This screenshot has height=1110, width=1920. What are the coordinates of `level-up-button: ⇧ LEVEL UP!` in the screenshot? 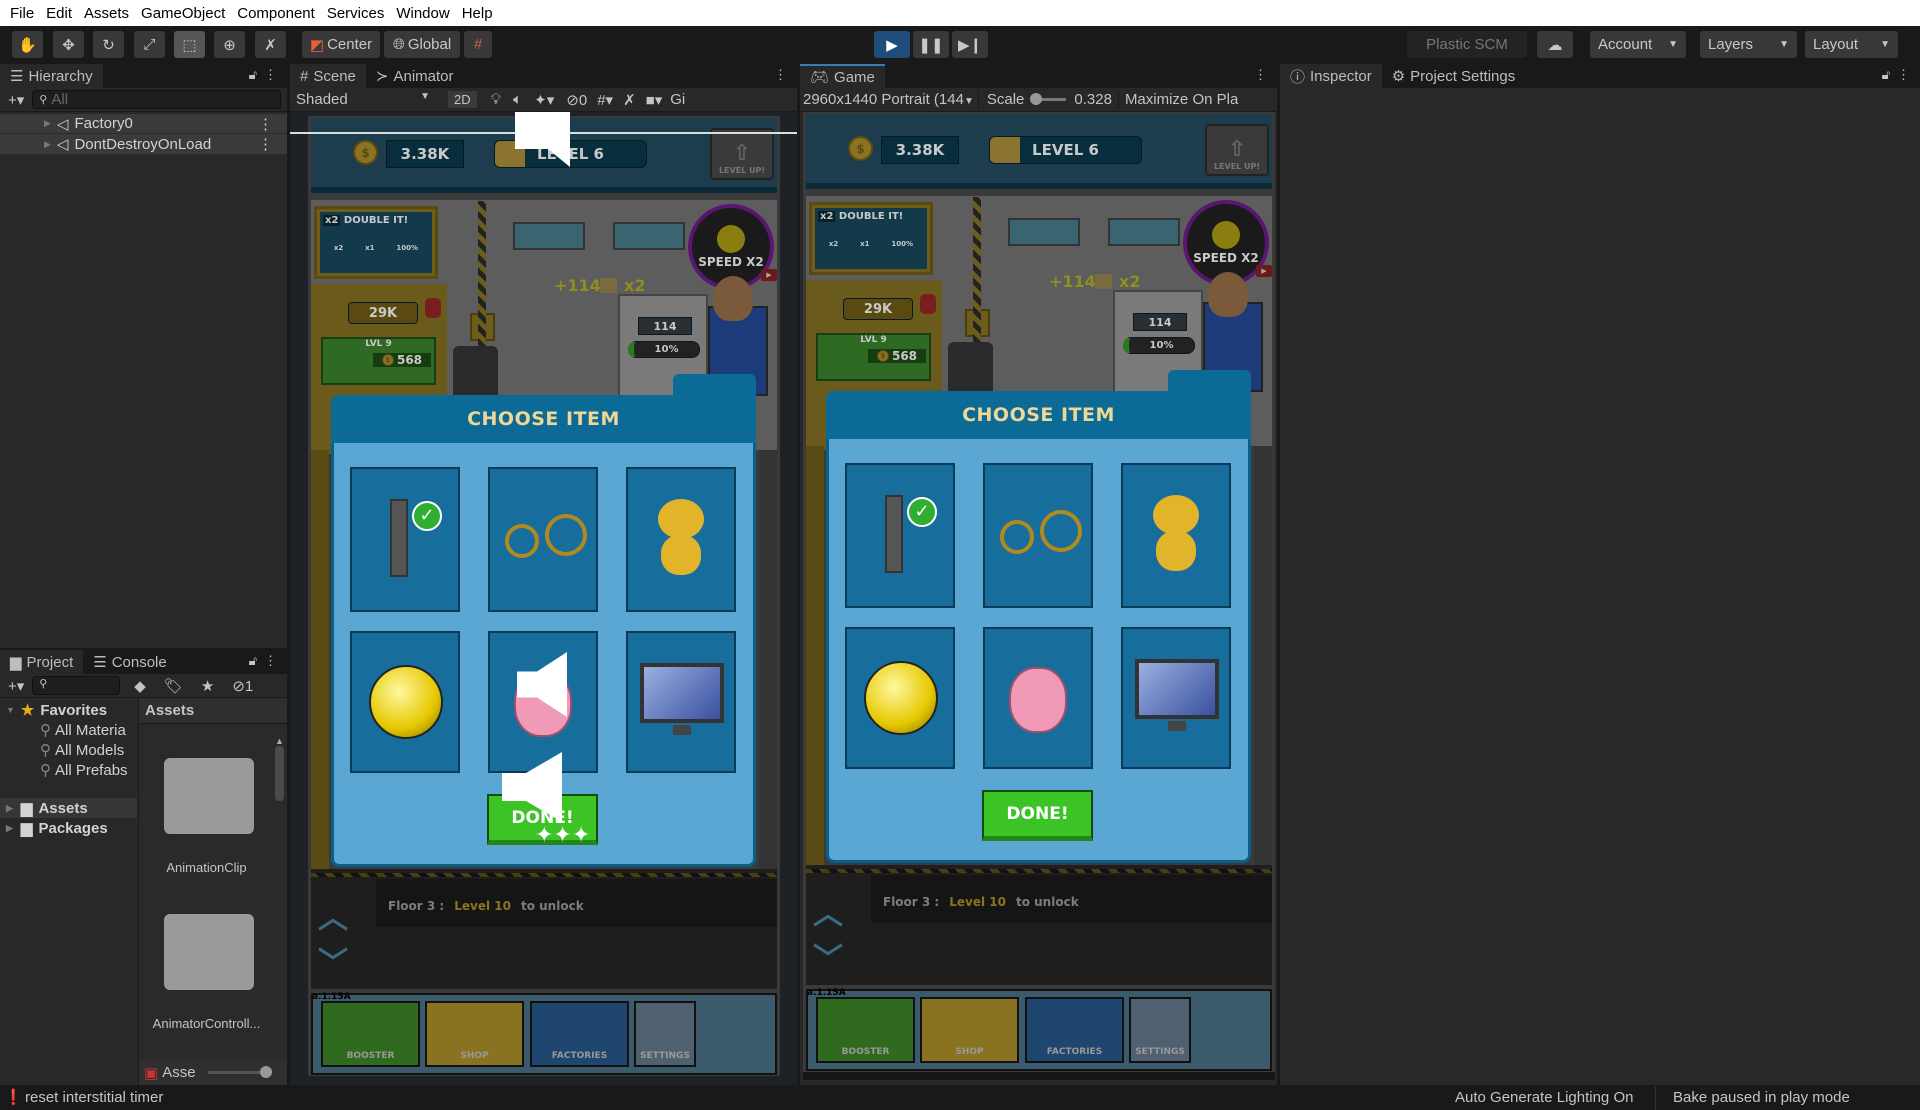 It's located at (1237, 150).